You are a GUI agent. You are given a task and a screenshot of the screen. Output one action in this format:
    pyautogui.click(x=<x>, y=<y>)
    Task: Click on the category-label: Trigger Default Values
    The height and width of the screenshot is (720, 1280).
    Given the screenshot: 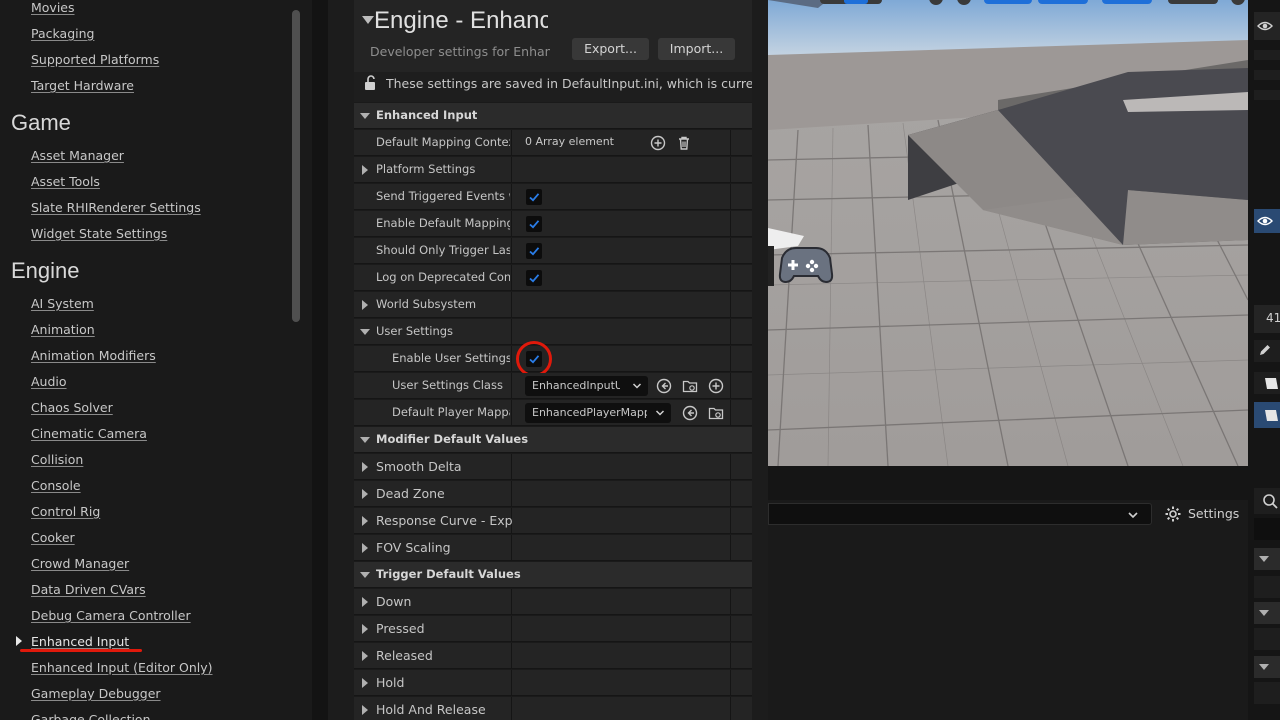 What is the action you would take?
    pyautogui.click(x=448, y=574)
    